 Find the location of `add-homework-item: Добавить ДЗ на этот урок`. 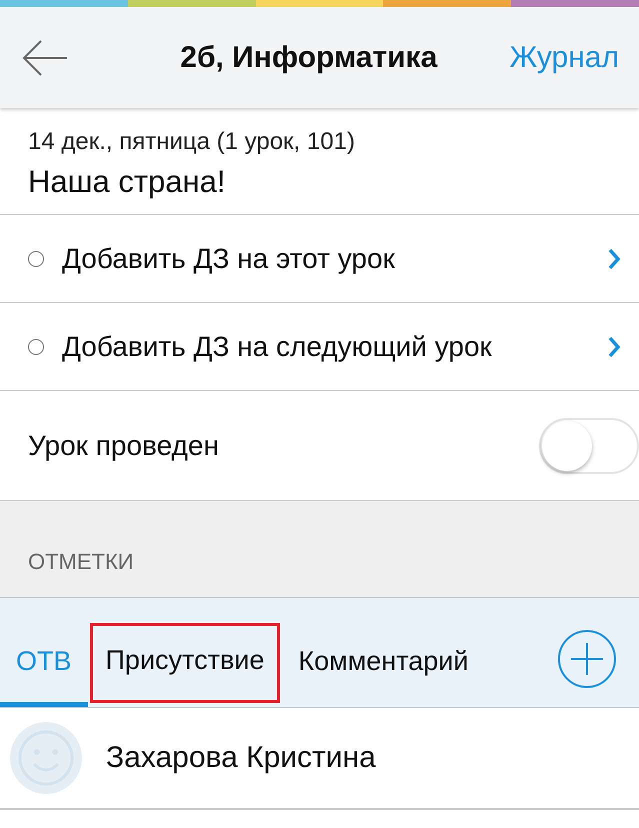

add-homework-item: Добавить ДЗ на этот урок is located at coordinates (325, 258).